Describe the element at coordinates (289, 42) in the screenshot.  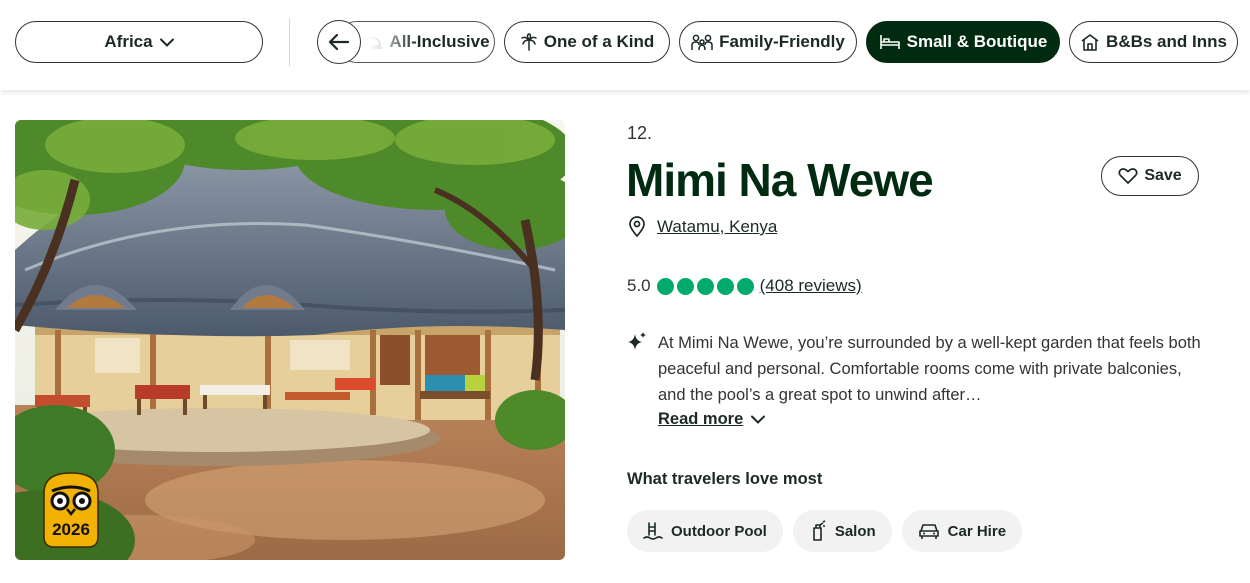
I see `filter-divider` at that location.